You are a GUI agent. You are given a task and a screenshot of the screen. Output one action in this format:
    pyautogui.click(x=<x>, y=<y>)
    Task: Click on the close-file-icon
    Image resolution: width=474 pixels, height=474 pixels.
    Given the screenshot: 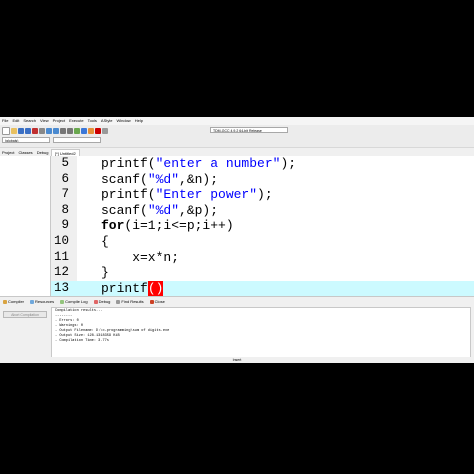 What is the action you would take?
    pyautogui.click(x=35, y=130)
    